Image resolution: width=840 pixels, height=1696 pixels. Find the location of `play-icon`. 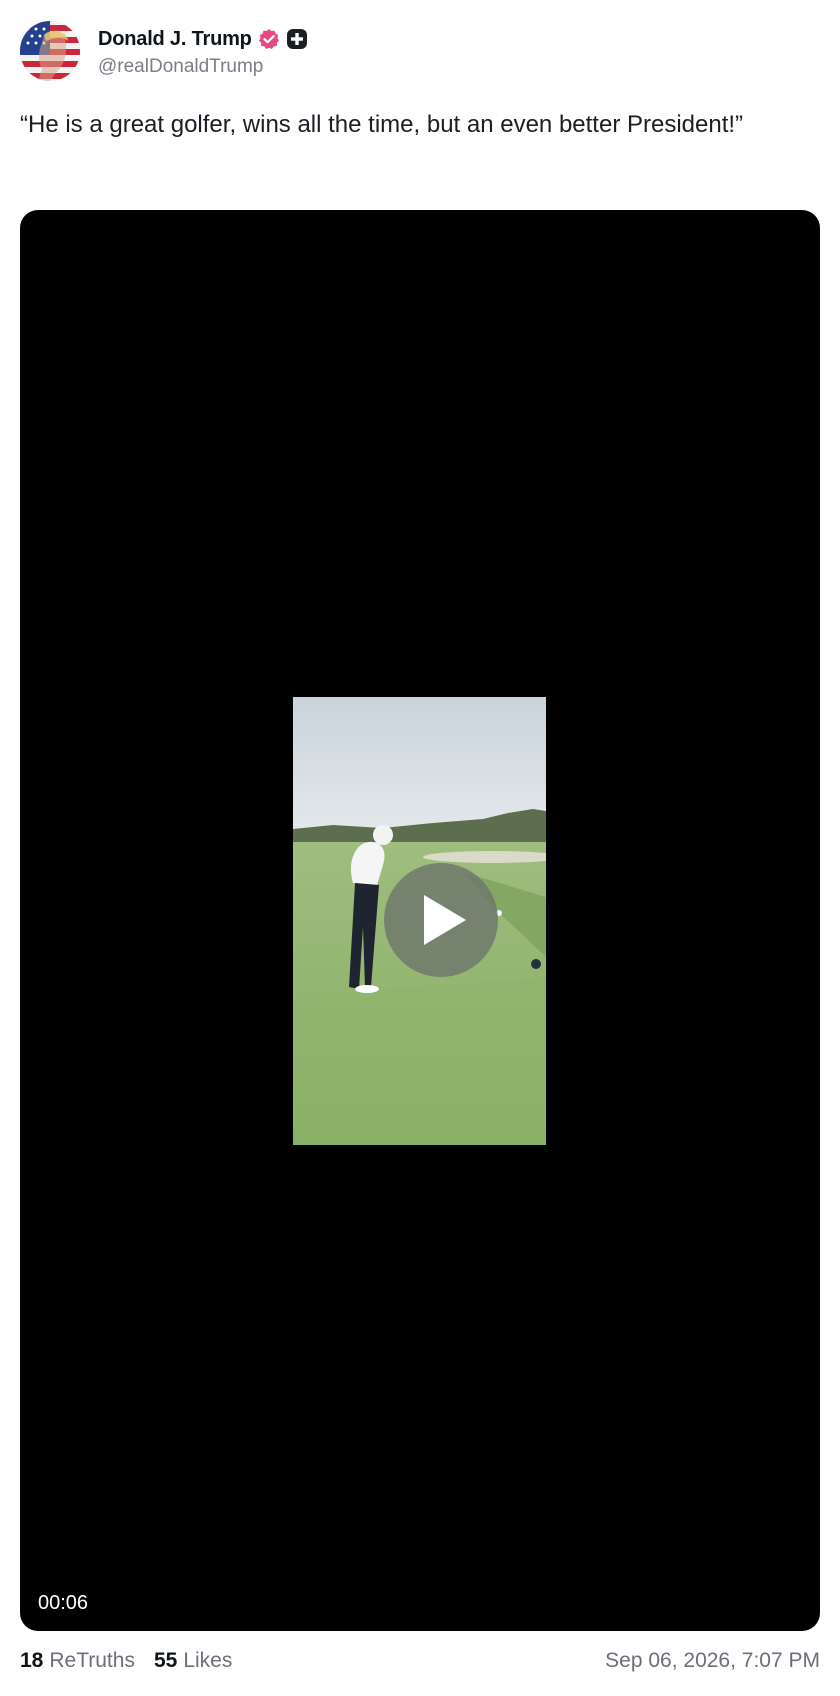

play-icon is located at coordinates (445, 920).